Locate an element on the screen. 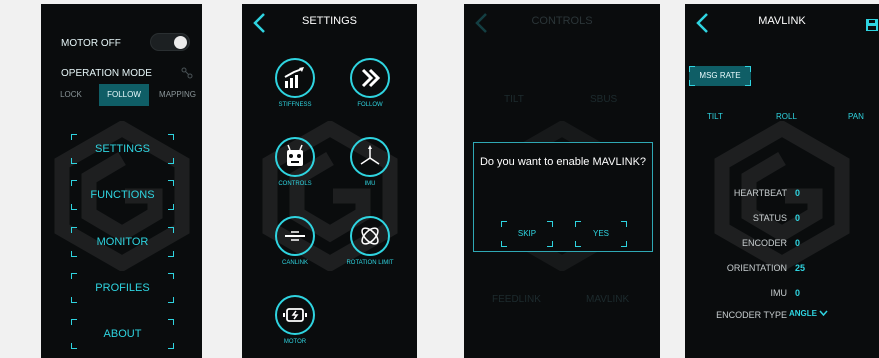 The image size is (879, 358). skip-button-label: SKIP is located at coordinates (527, 233).